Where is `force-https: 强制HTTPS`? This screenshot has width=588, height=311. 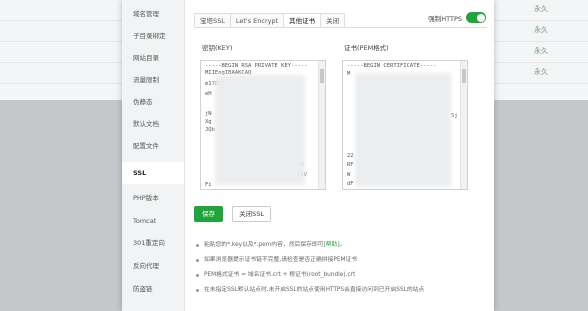 force-https: 强制HTTPS is located at coordinates (457, 17).